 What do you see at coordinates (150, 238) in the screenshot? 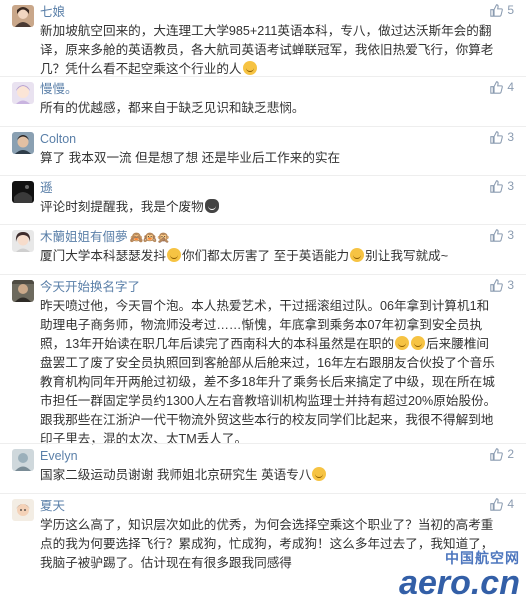
I see `monkey-emoji-icon: 🙈🙉🙊` at bounding box center [150, 238].